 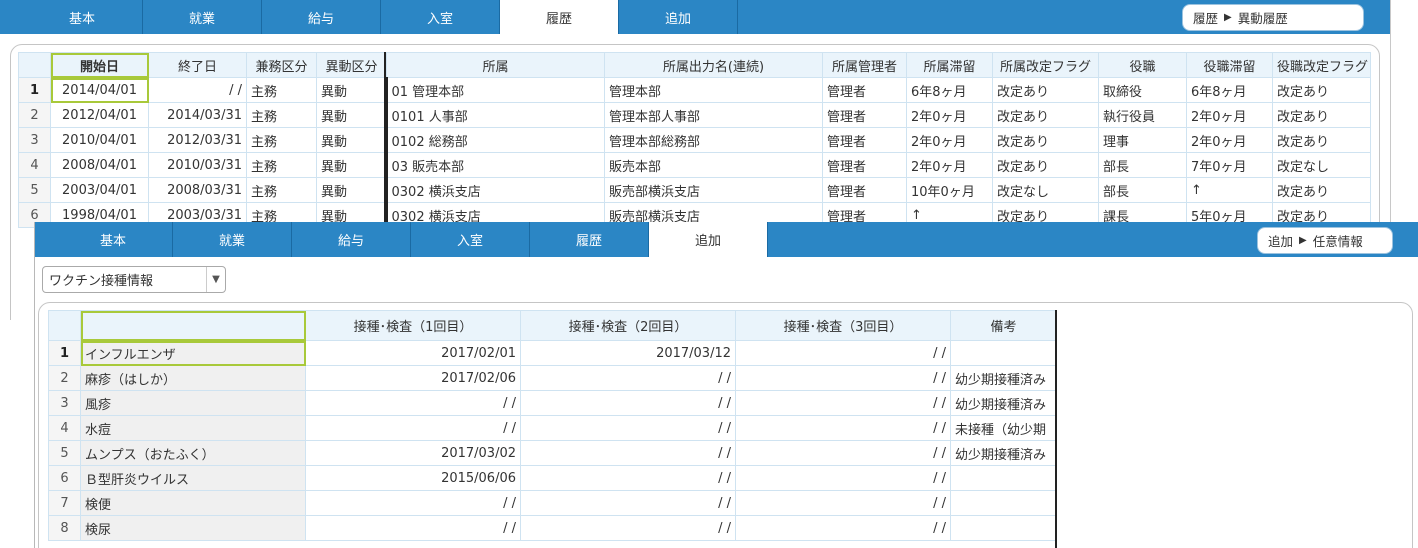 I want to click on table-row: 7 検便 / / / / / /, so click(x=552, y=503).